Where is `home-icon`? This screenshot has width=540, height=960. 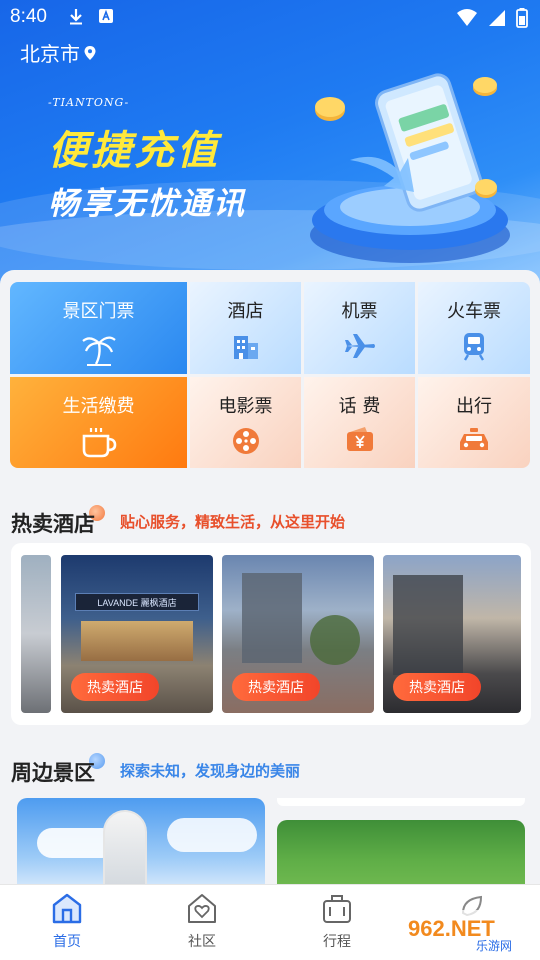 home-icon is located at coordinates (67, 908).